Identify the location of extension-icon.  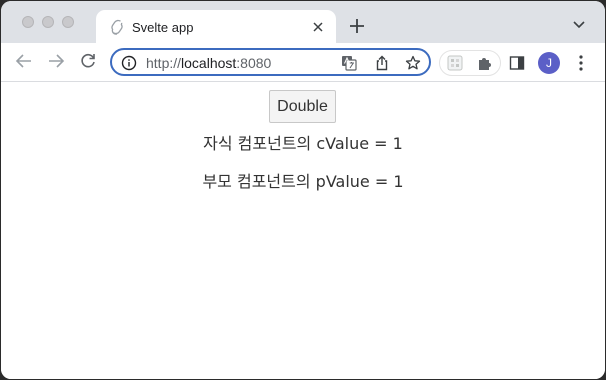
(455, 63).